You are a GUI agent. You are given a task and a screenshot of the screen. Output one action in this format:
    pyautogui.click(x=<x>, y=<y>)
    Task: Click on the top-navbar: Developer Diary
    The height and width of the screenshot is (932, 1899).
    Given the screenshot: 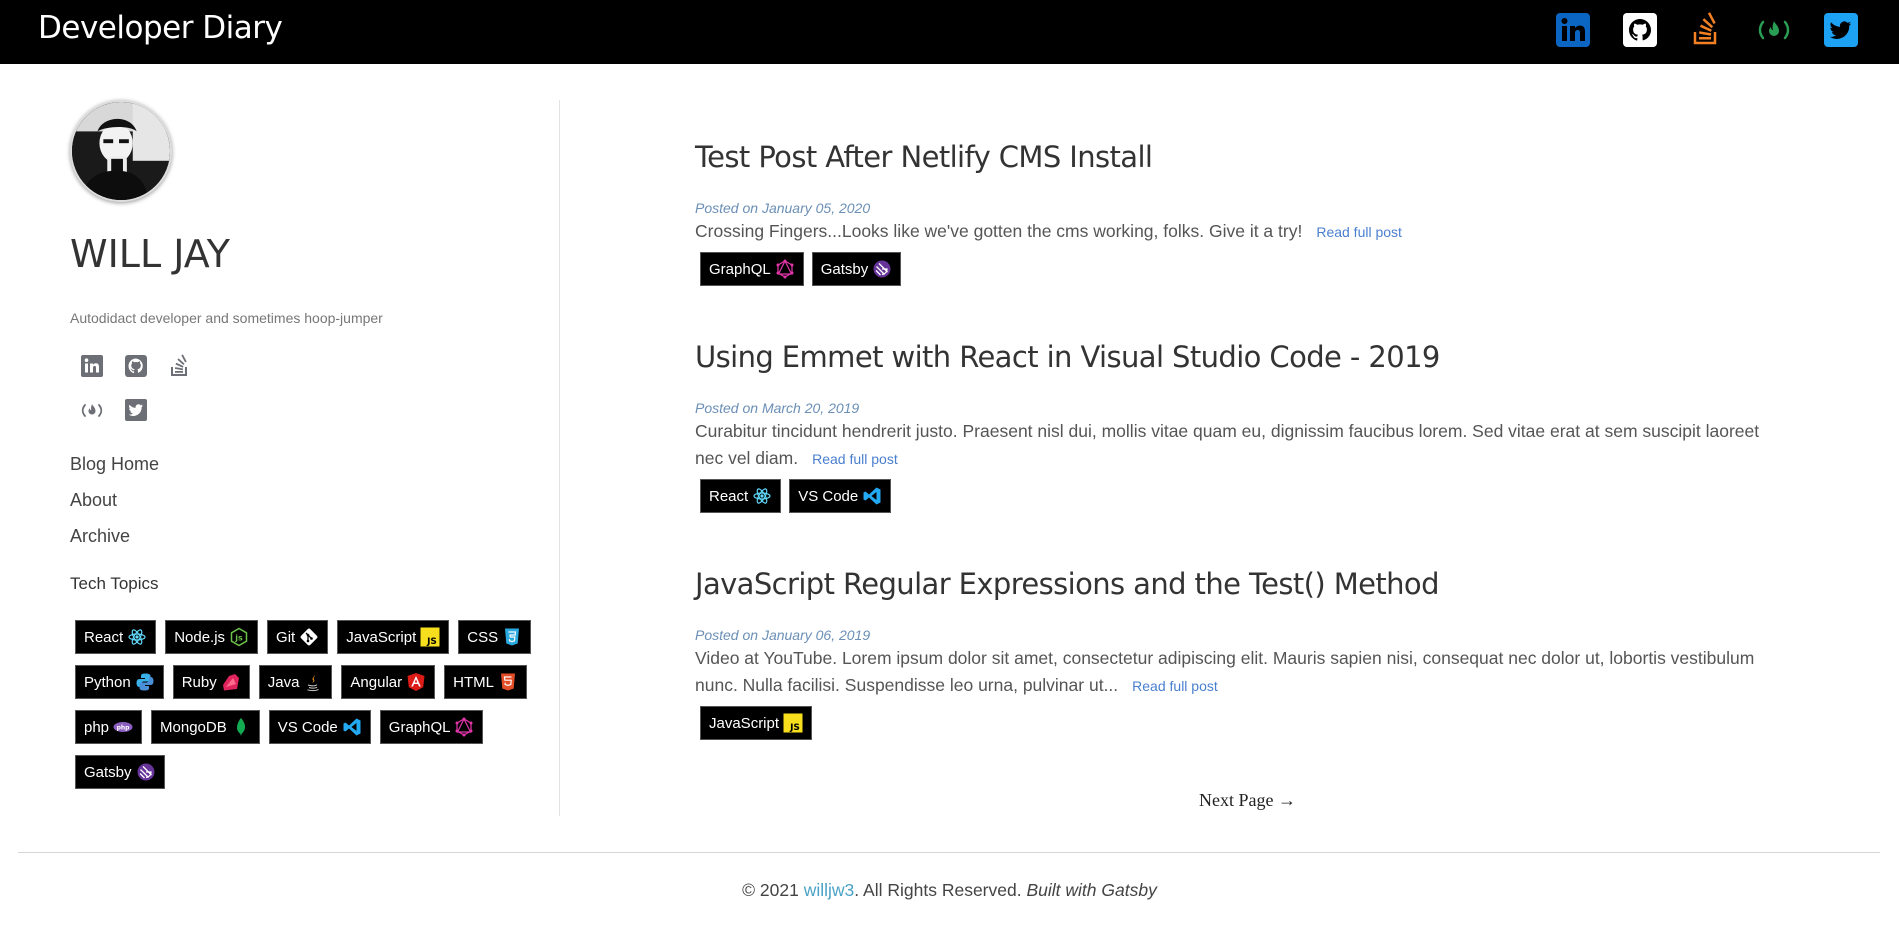 What is the action you would take?
    pyautogui.click(x=949, y=32)
    